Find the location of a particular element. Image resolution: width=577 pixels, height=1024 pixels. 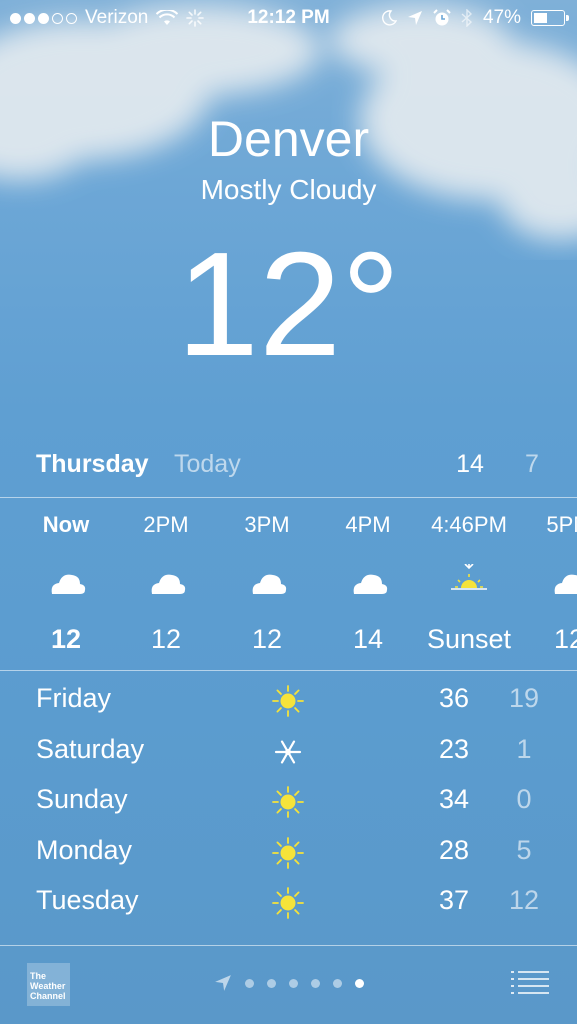

battery-percent: 47% is located at coordinates (501, 17).